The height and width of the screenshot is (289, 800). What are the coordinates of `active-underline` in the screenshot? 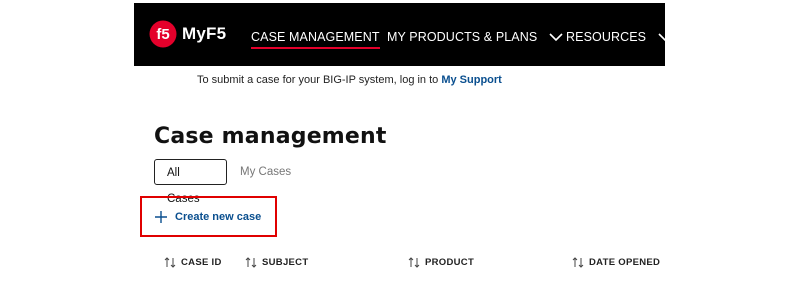 It's located at (315, 48).